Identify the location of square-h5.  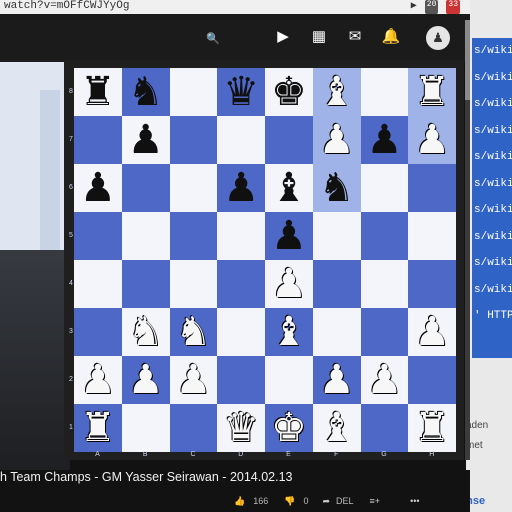
(432, 236).